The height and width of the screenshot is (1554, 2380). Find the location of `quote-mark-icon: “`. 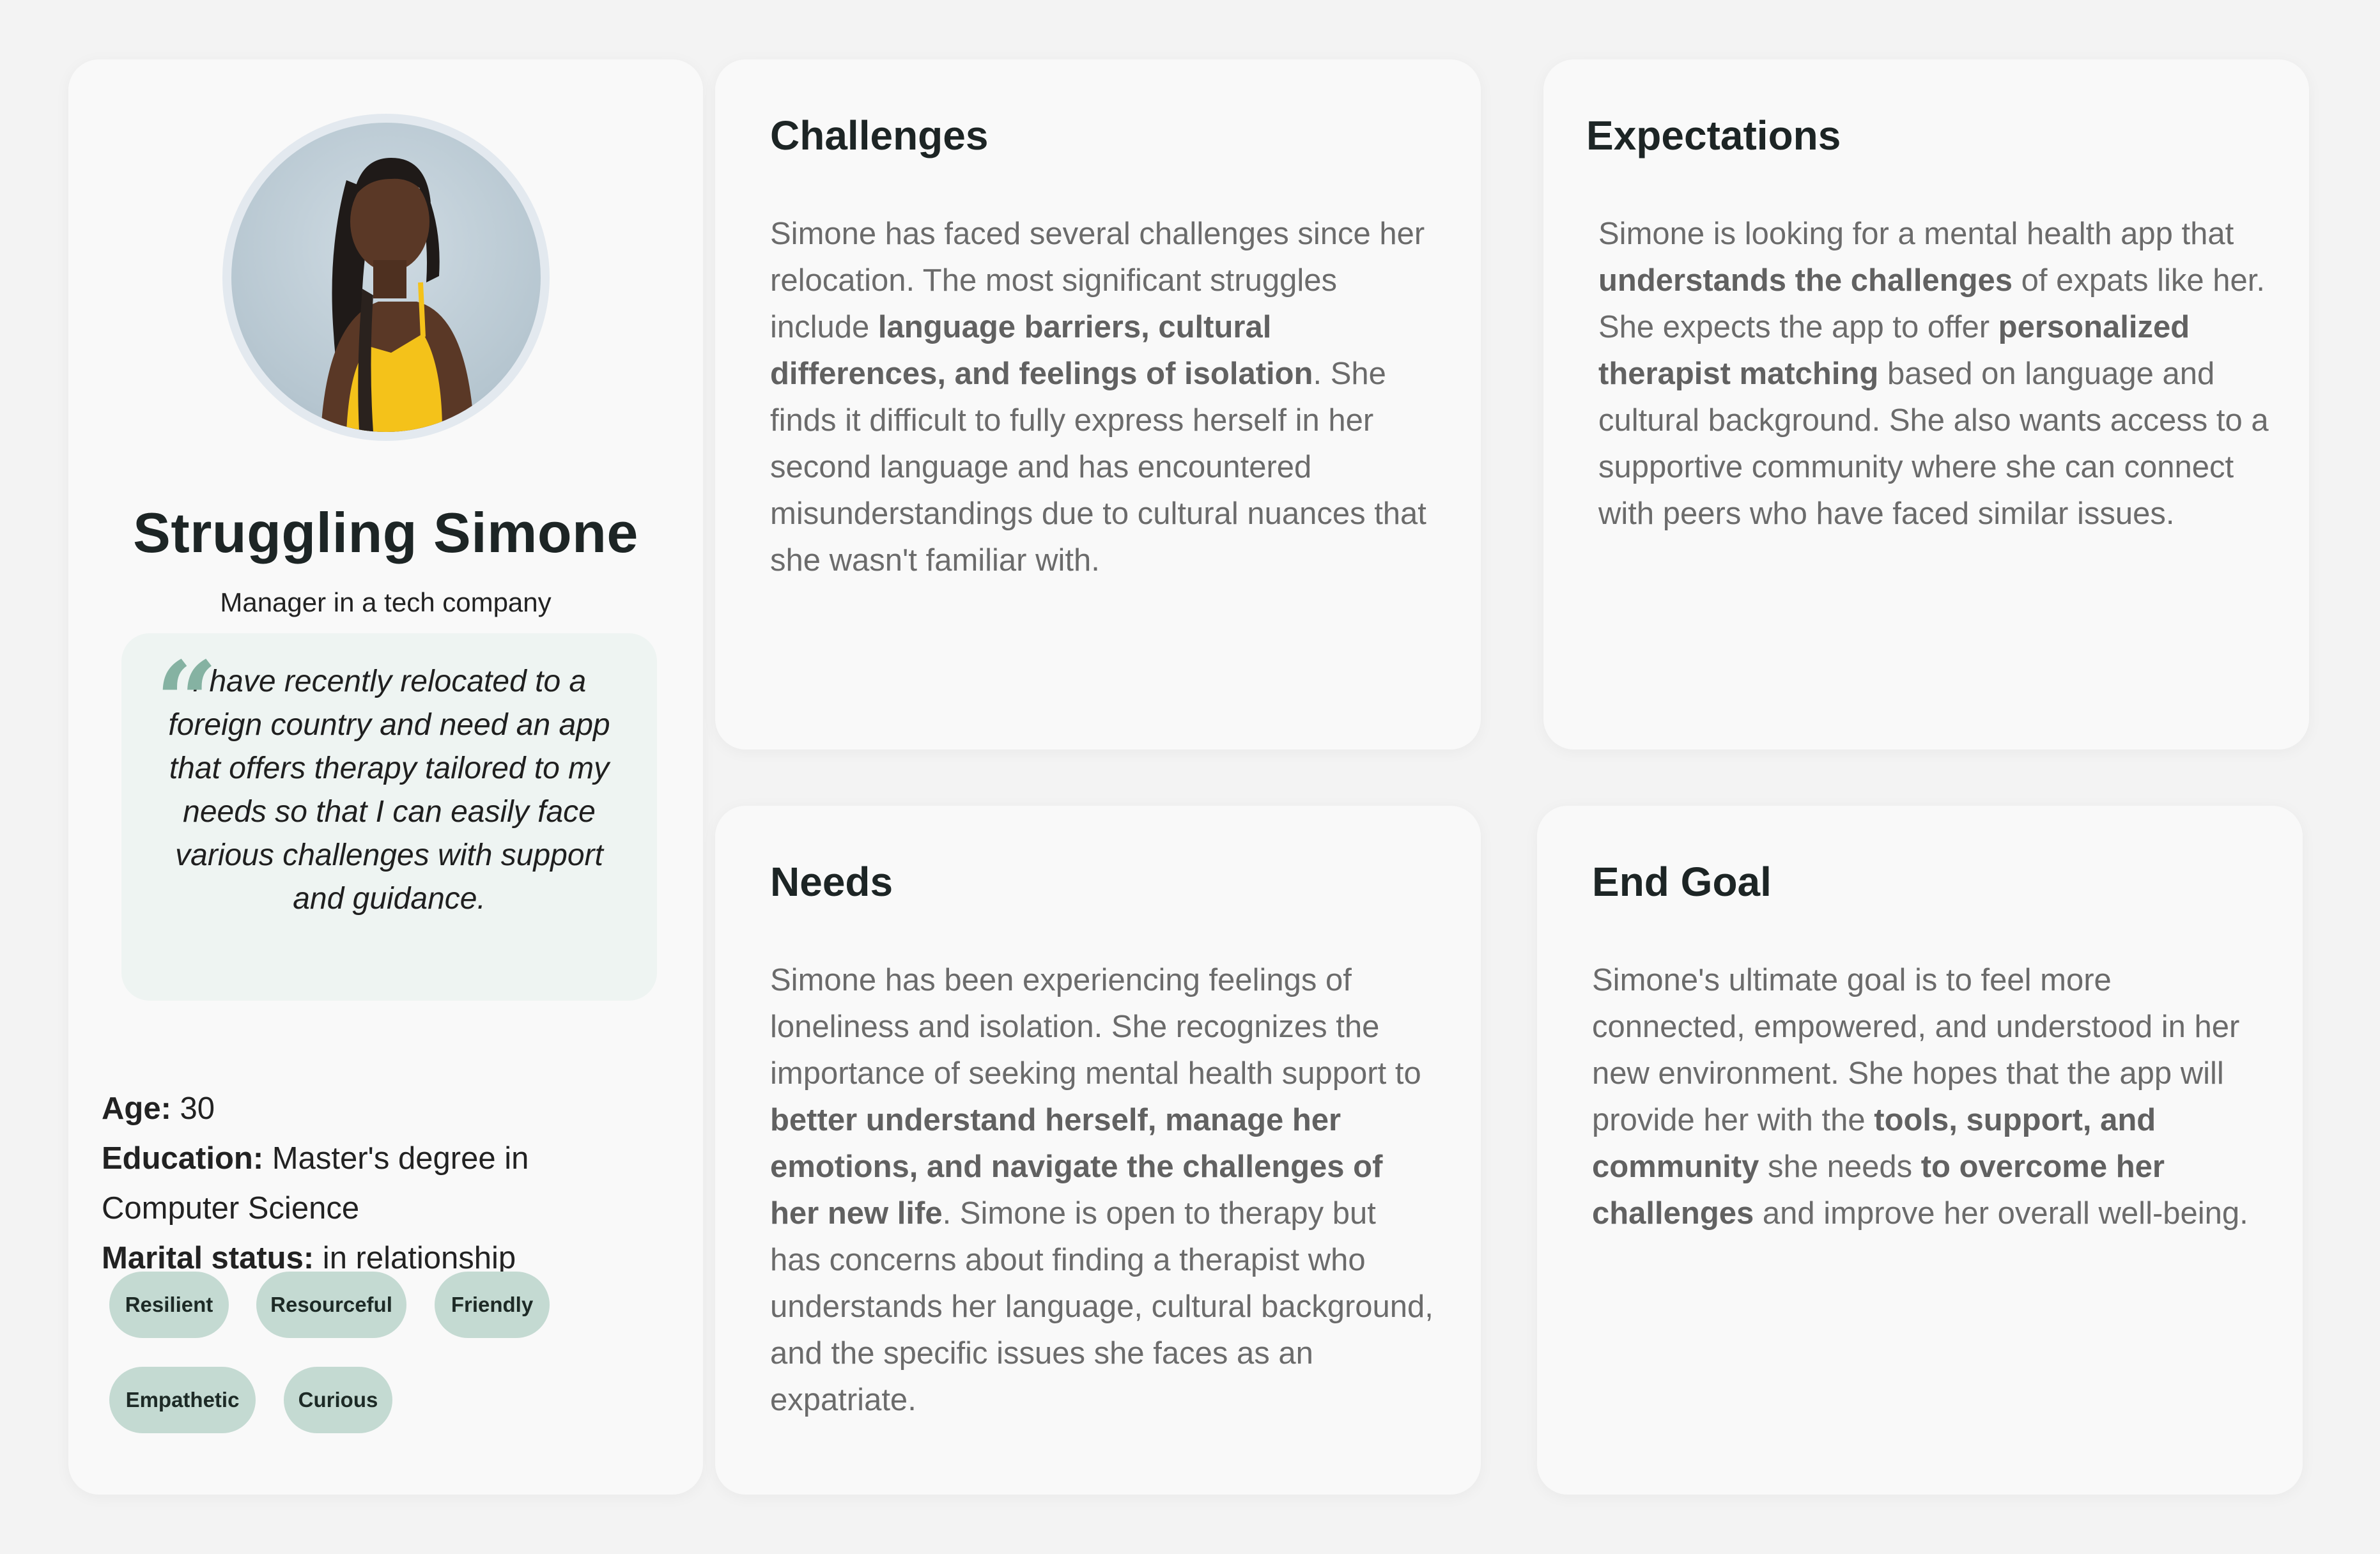

quote-mark-icon: “ is located at coordinates (186, 701).